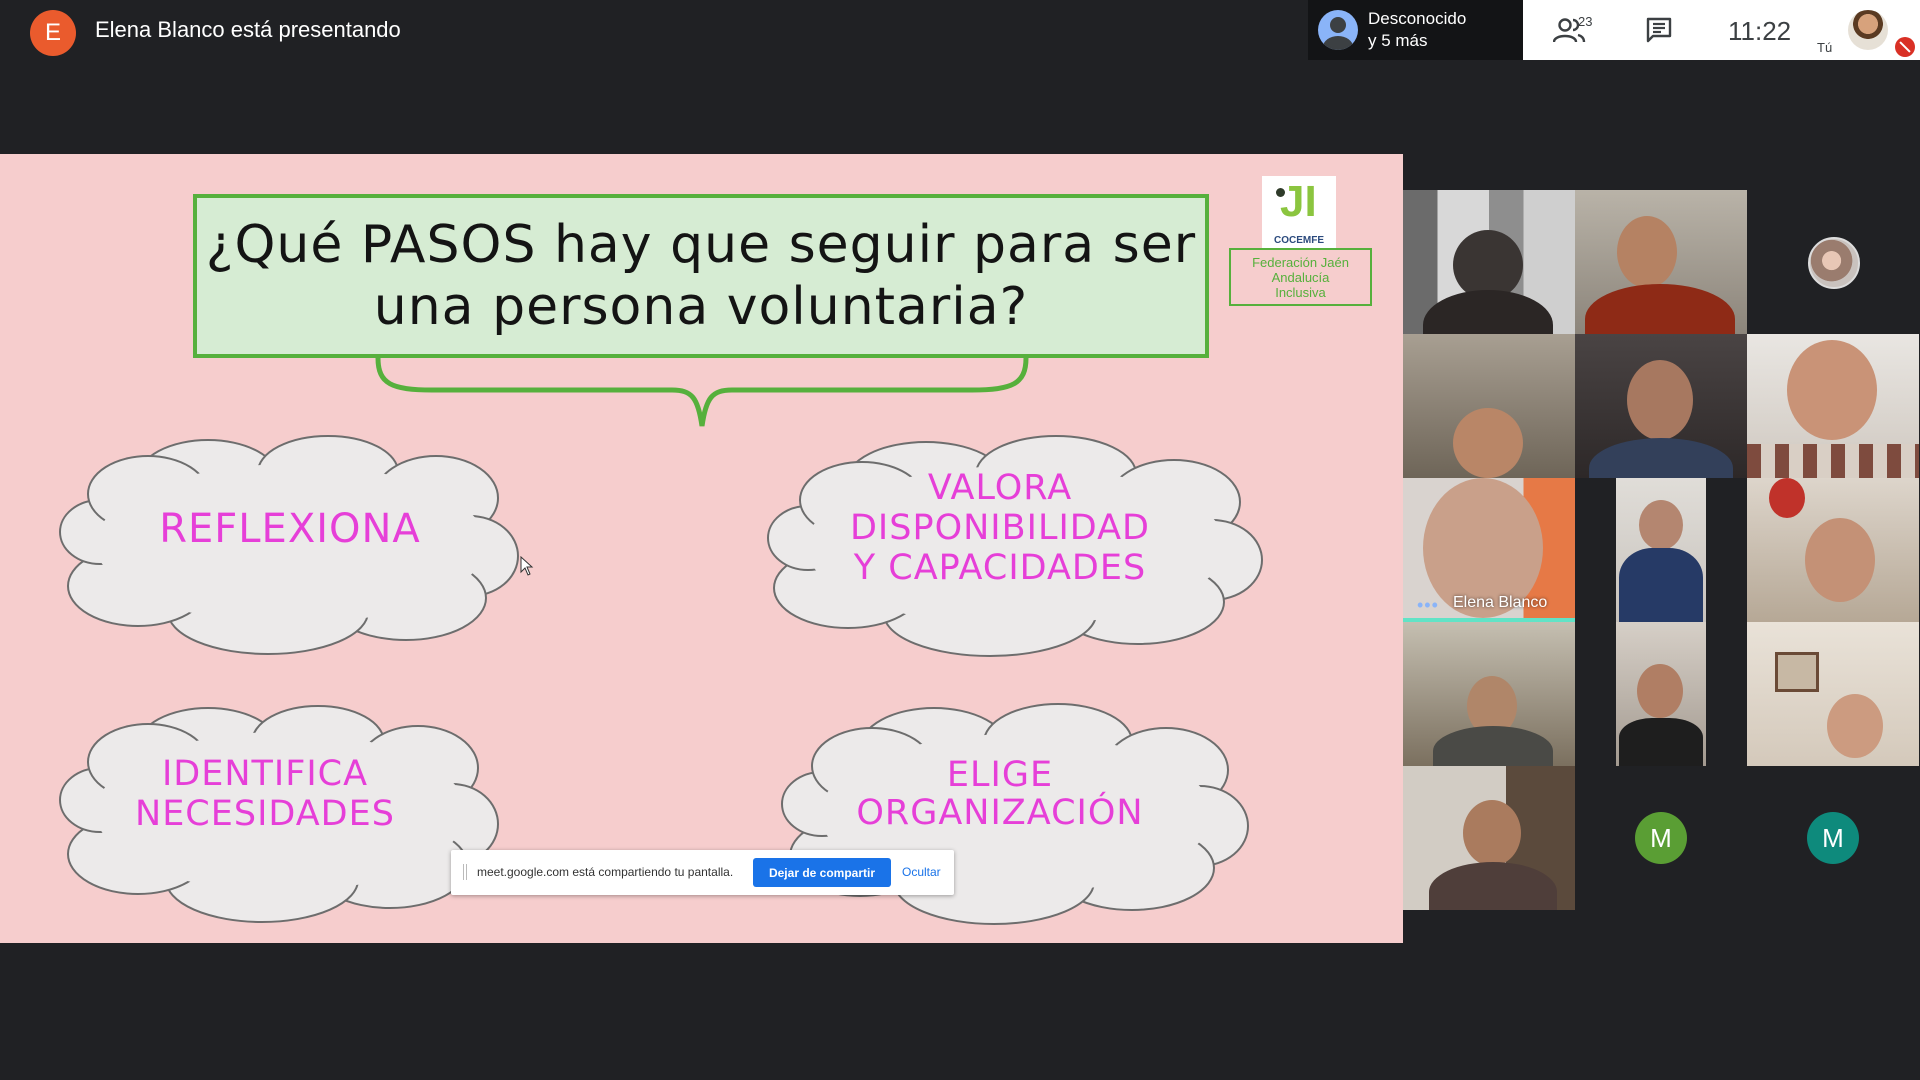  Describe the element at coordinates (1299, 212) in the screenshot. I see `organization-logo: JI COCEMFE` at that location.